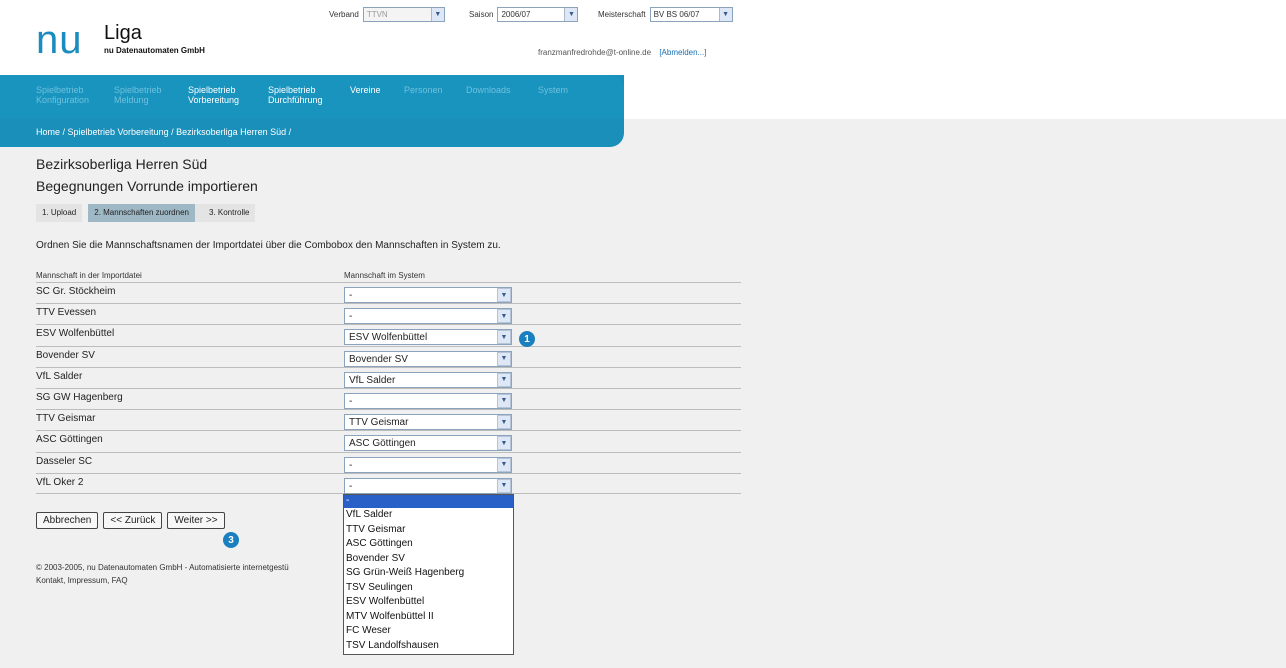  Describe the element at coordinates (196, 520) in the screenshot. I see `next-button: Weiter >>` at that location.